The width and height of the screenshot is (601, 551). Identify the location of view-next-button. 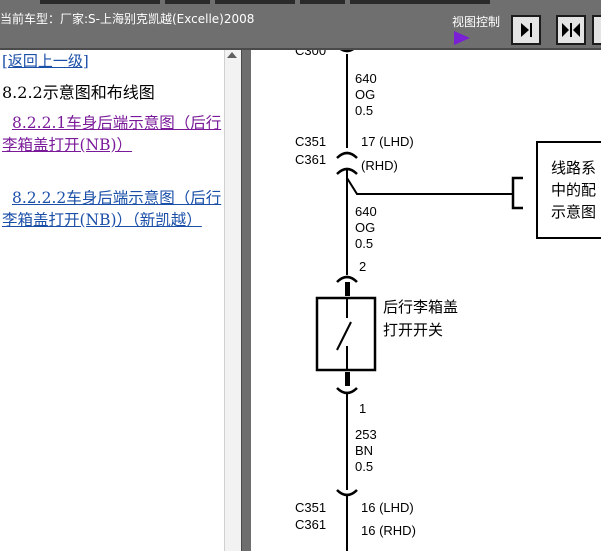
(526, 30).